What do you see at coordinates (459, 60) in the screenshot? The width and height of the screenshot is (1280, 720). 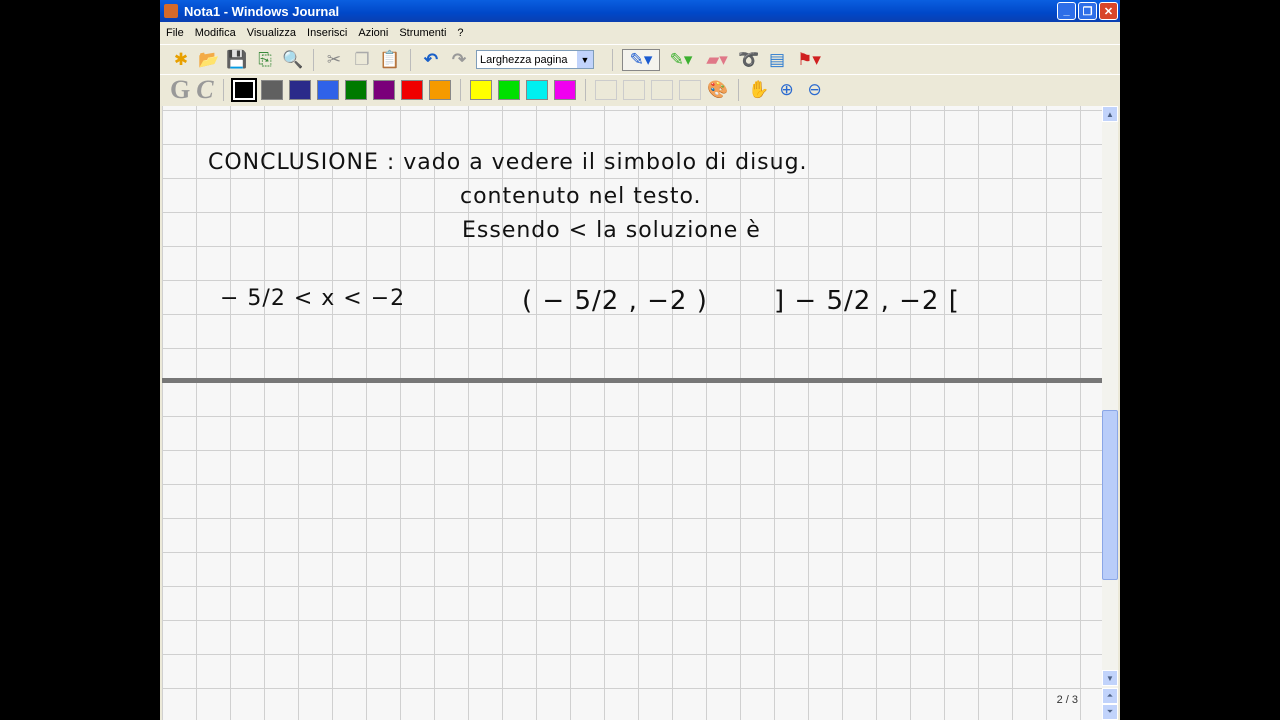 I see `redo-icon: ↷` at bounding box center [459, 60].